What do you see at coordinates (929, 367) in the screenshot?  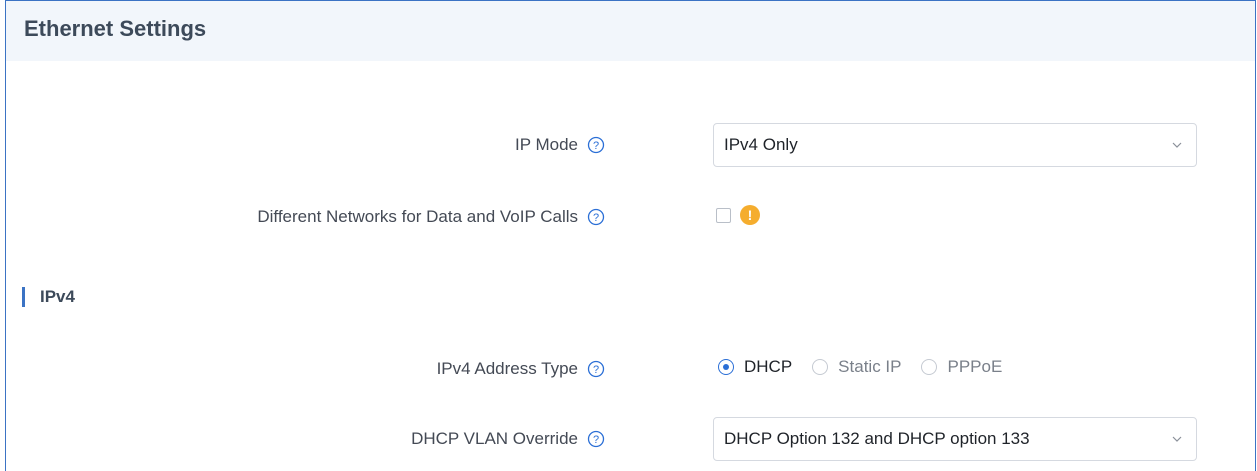 I see `radio-button-pppoe` at bounding box center [929, 367].